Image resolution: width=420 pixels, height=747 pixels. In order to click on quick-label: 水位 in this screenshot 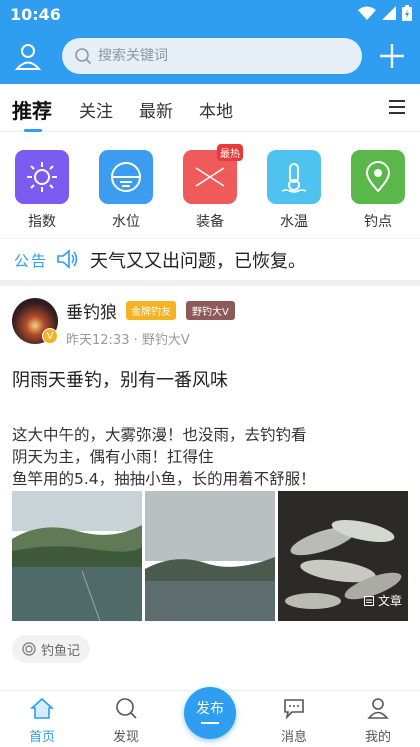, I will do `click(126, 222)`.